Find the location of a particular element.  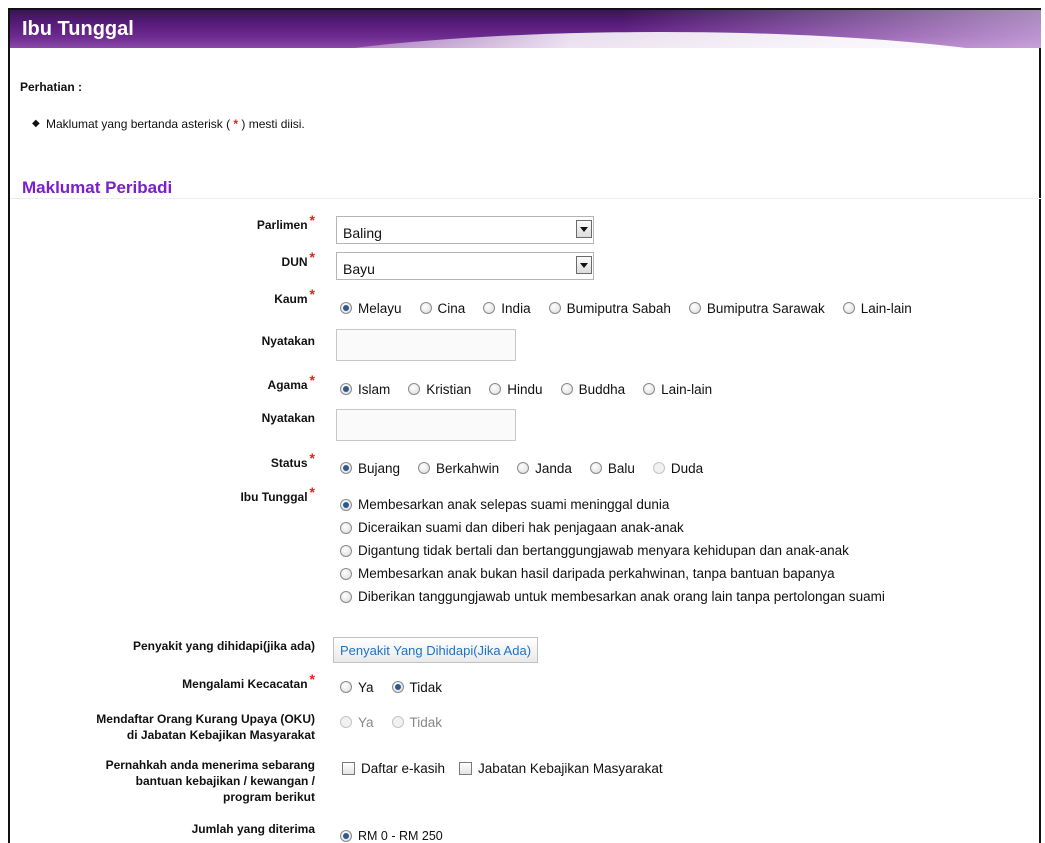

status-option: Bujang is located at coordinates (370, 468).